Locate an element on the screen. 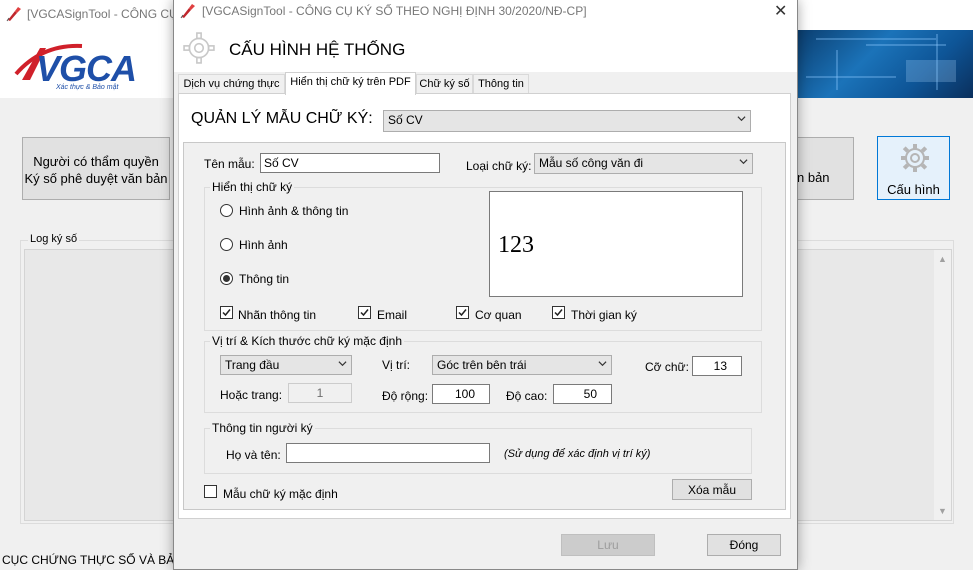  display-group-label: Hiển thị chữ ký is located at coordinates (252, 187).